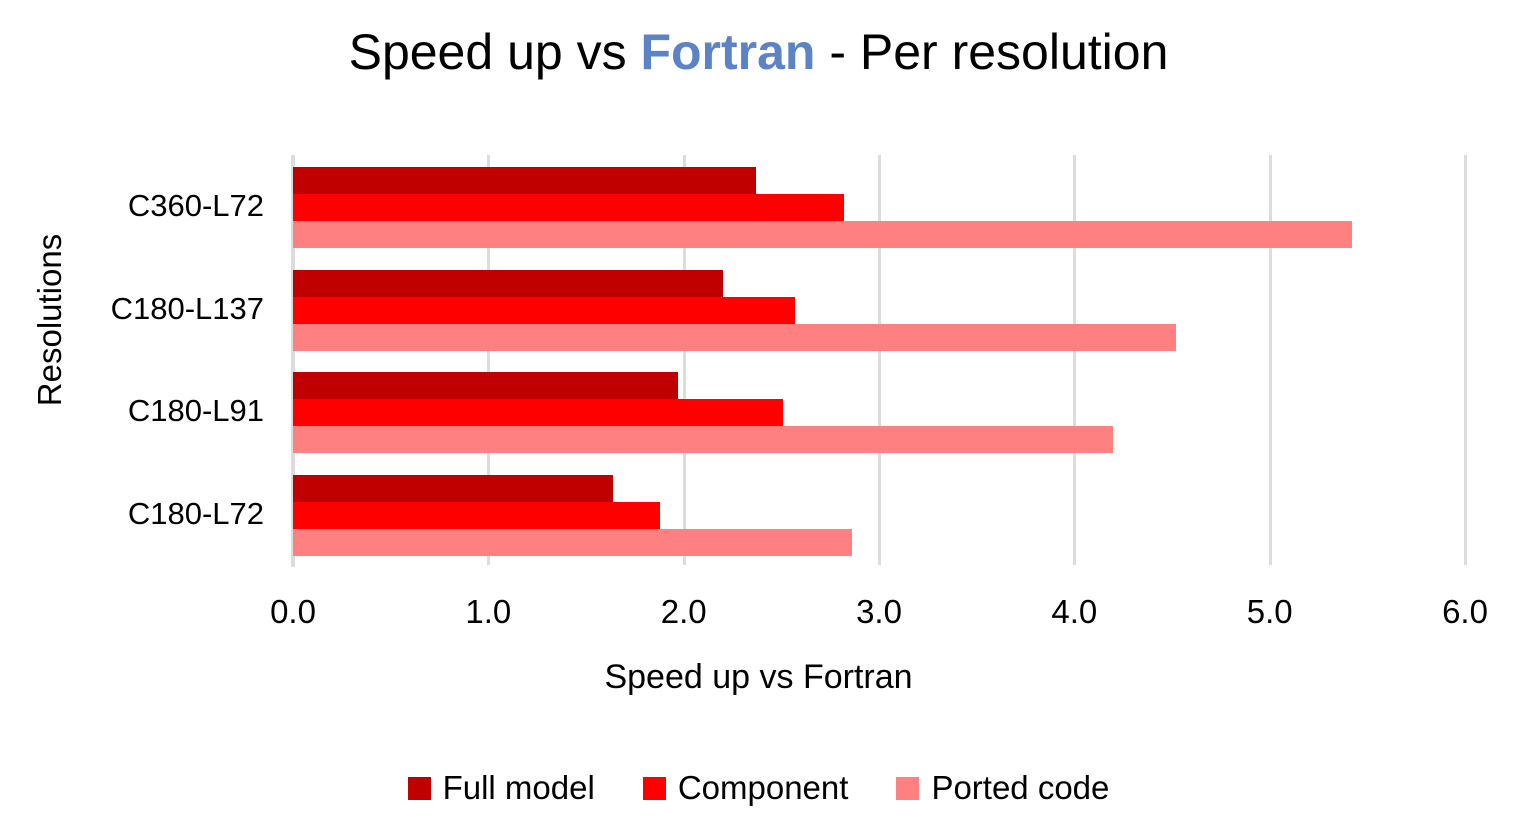  I want to click on bar-c360-l72-ported-code, so click(822, 234).